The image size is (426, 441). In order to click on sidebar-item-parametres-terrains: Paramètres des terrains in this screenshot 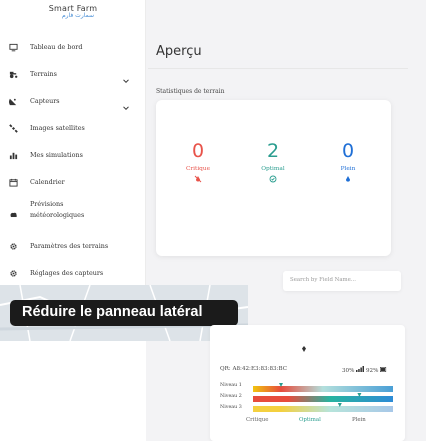, I will do `click(73, 246)`.